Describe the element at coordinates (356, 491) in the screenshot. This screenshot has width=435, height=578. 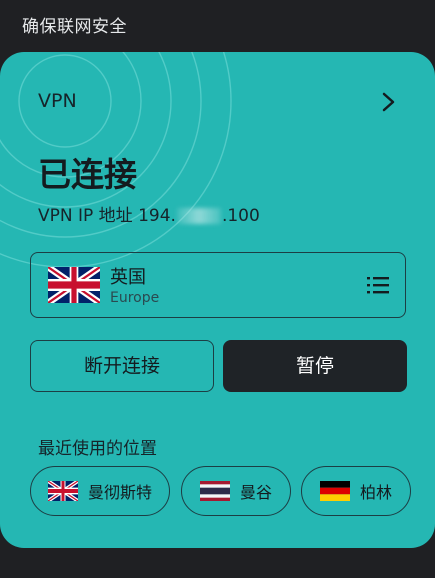
I see `recent-location-berlin: 柏林` at that location.